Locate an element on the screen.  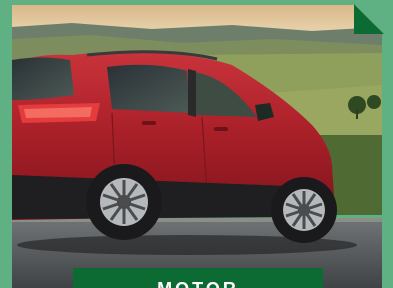
corner-fold-icon is located at coordinates (369, 19).